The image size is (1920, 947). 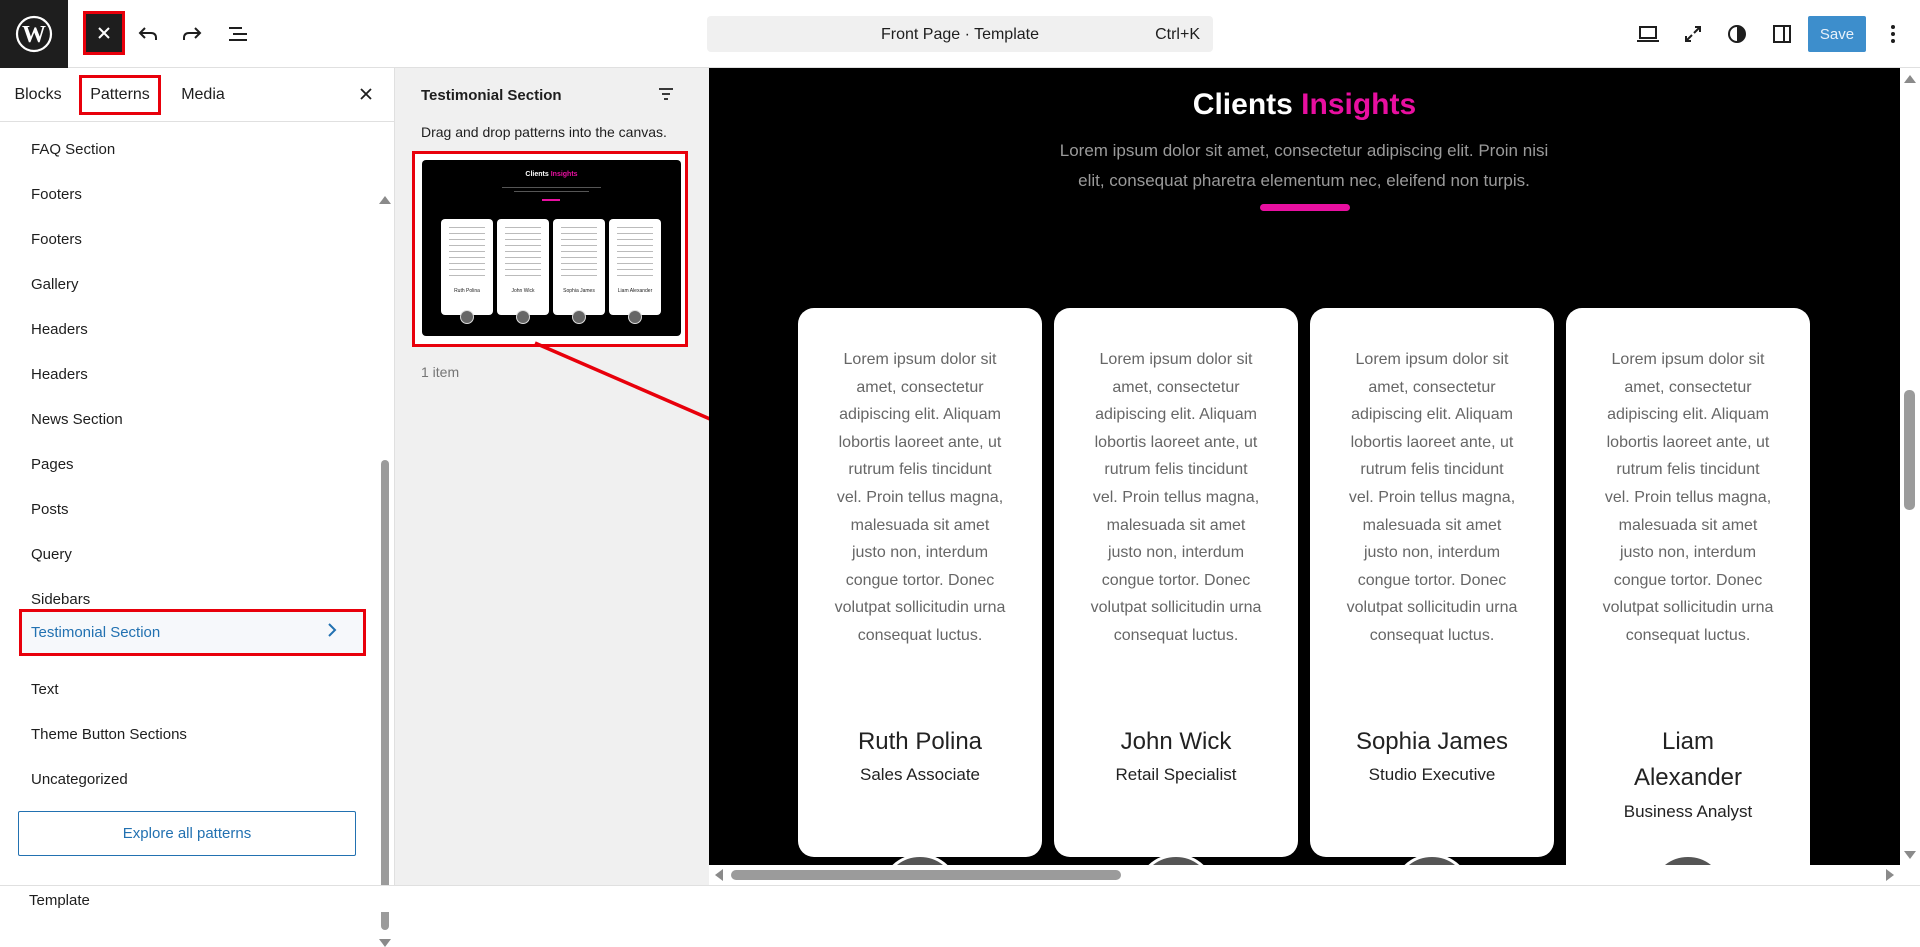 I want to click on list-view-button, so click(x=238, y=34).